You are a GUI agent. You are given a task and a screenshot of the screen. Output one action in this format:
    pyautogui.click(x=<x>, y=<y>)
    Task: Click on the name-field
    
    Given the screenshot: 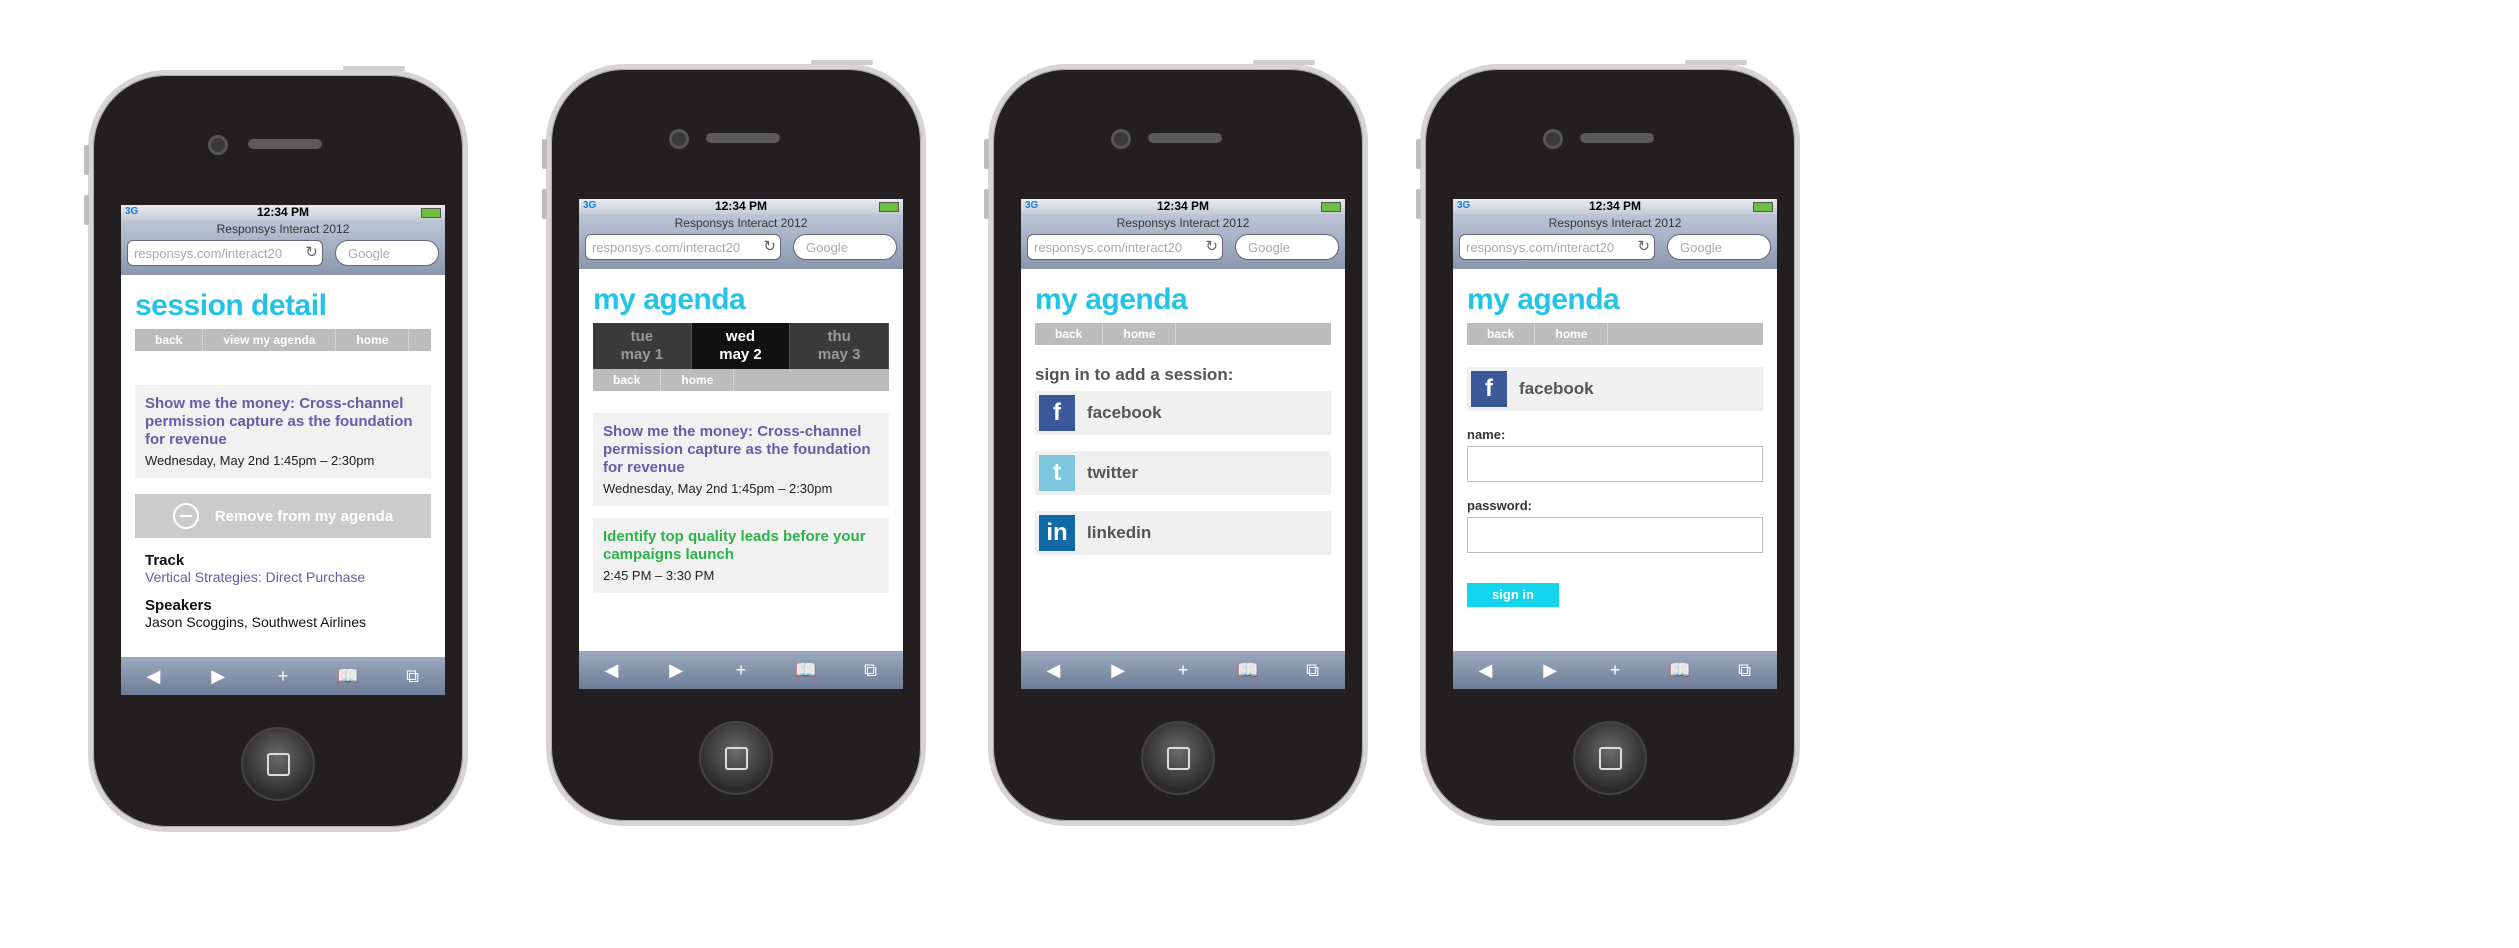 What is the action you would take?
    pyautogui.click(x=1615, y=464)
    